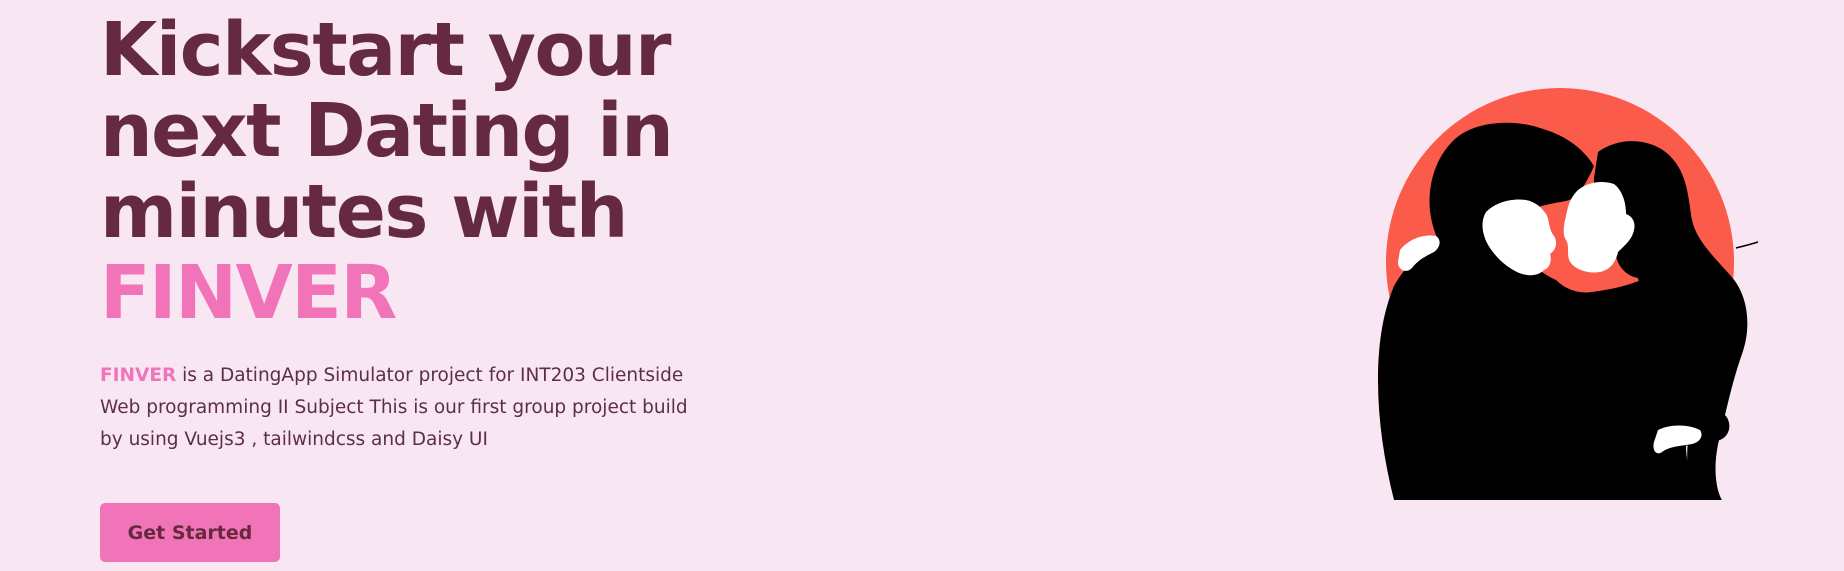 This screenshot has width=1844, height=571. I want to click on headline-brand: FINVER, so click(248, 293).